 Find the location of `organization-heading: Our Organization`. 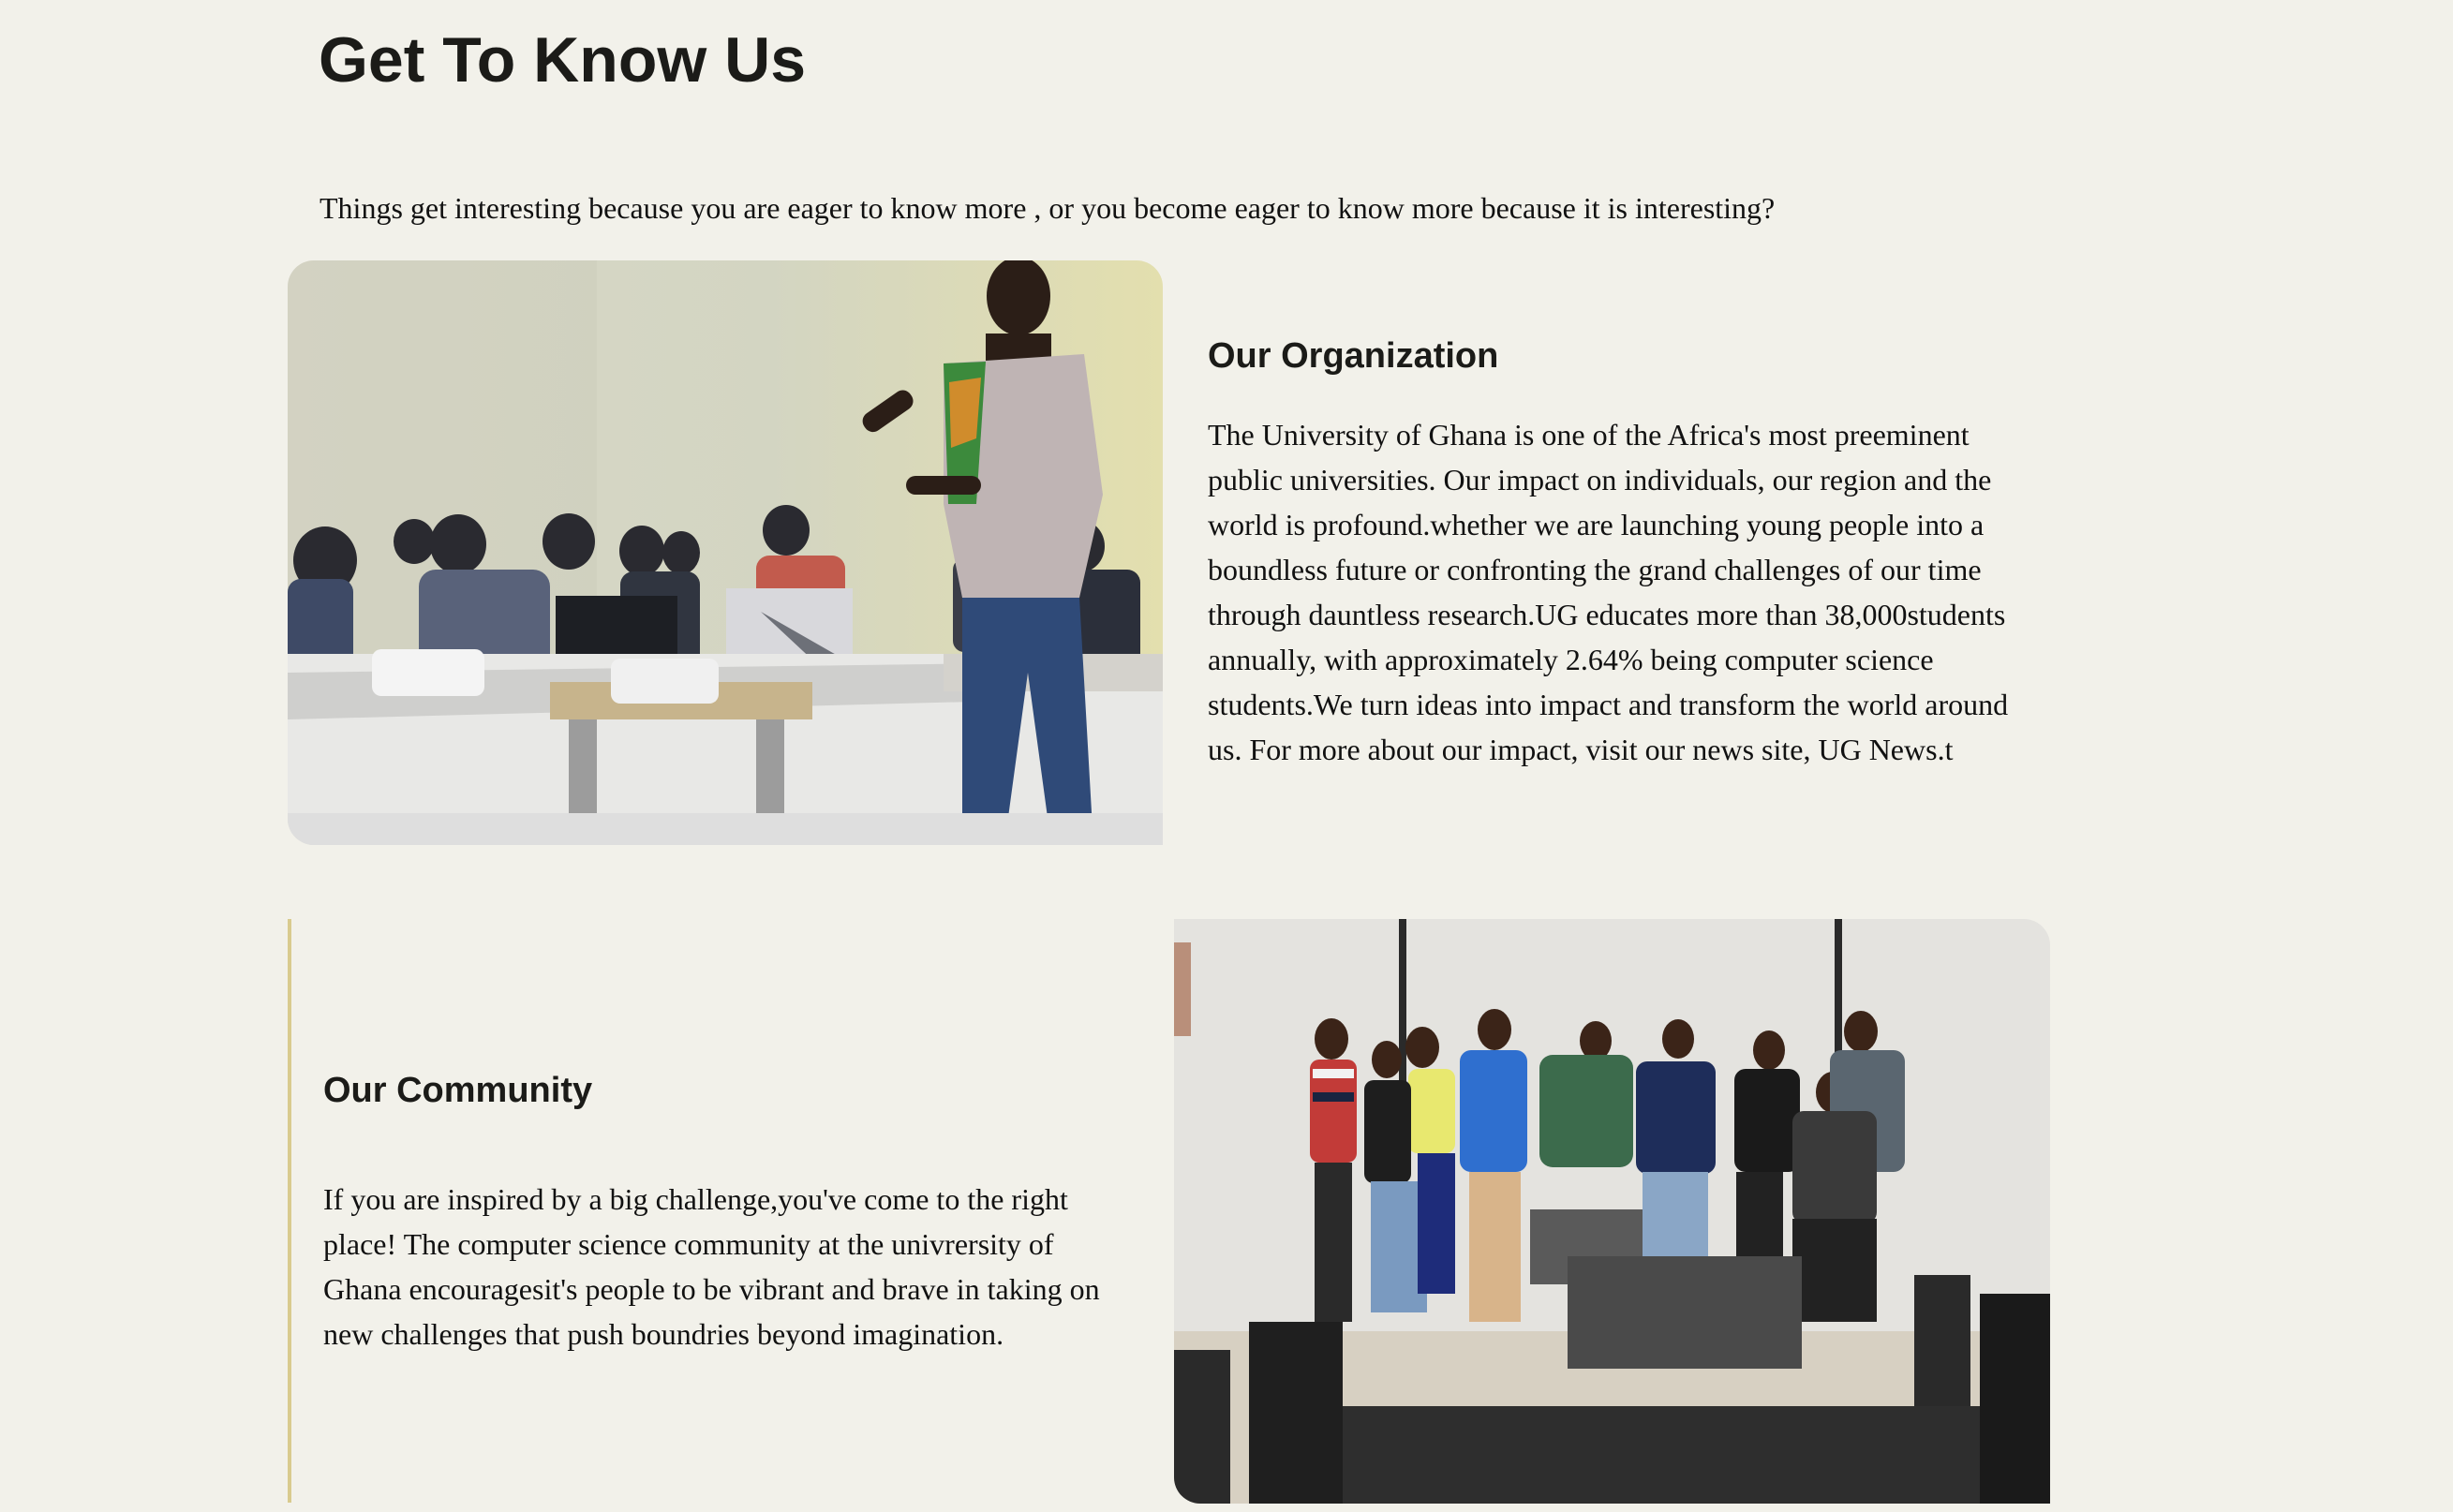

organization-heading: Our Organization is located at coordinates (1353, 356).